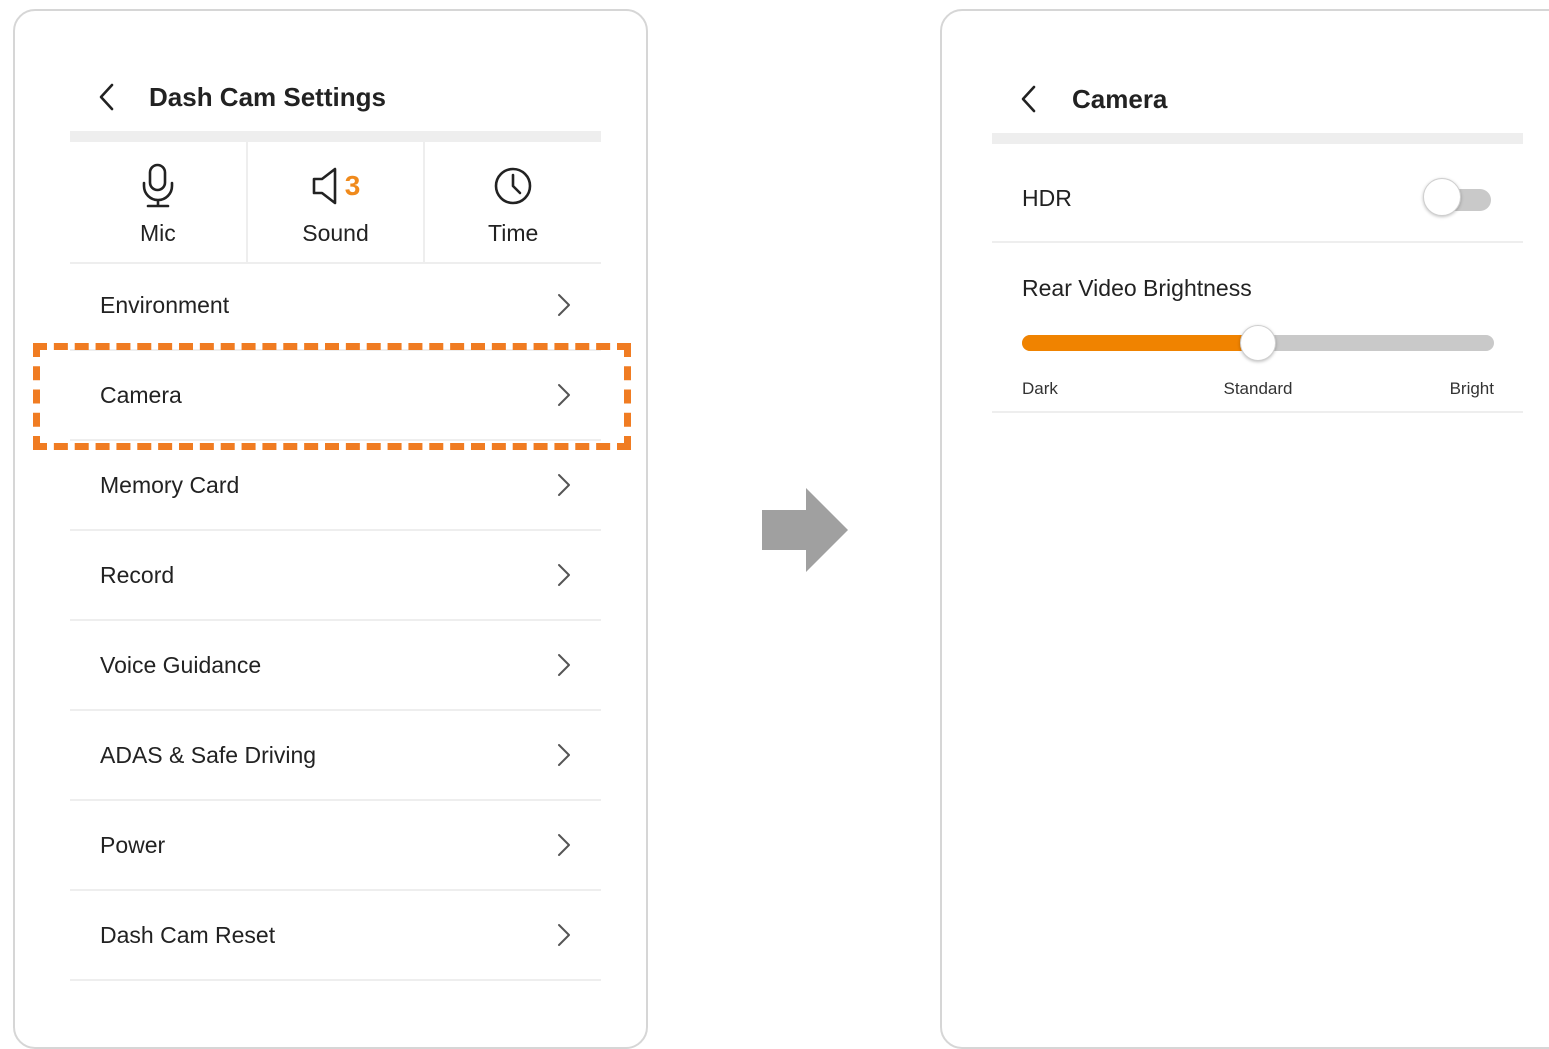  I want to click on quick-setting-time: Time, so click(512, 202).